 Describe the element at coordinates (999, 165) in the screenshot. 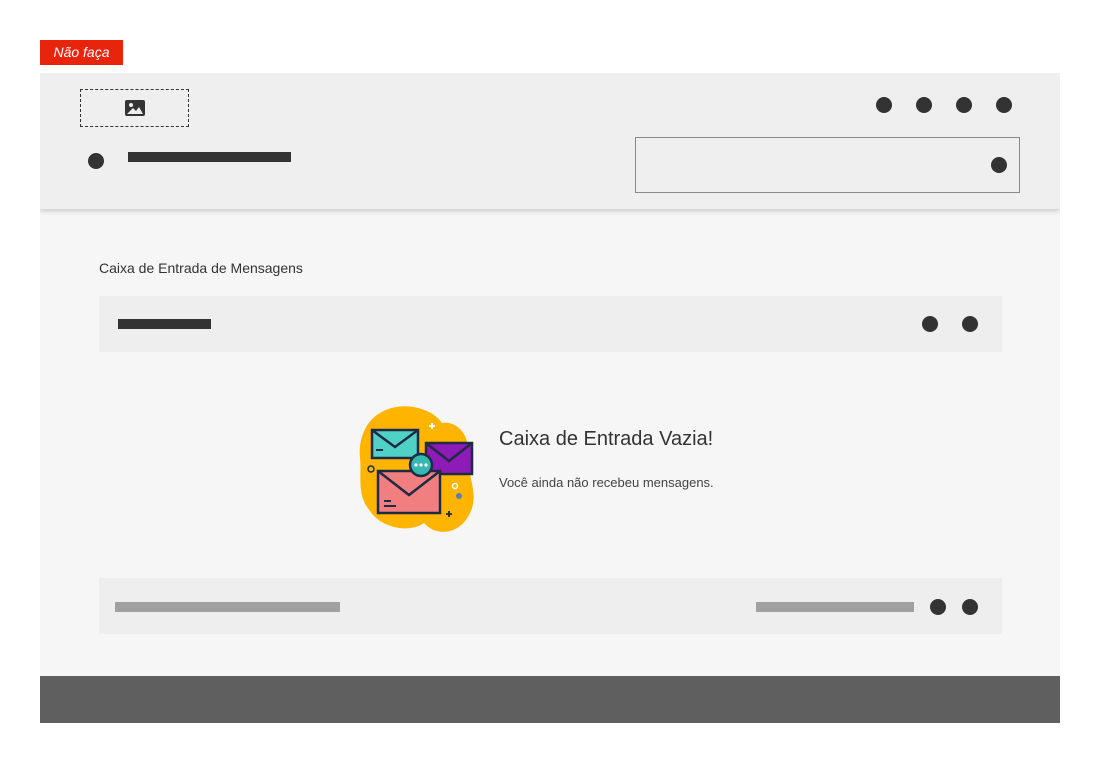

I see `search-icon` at that location.